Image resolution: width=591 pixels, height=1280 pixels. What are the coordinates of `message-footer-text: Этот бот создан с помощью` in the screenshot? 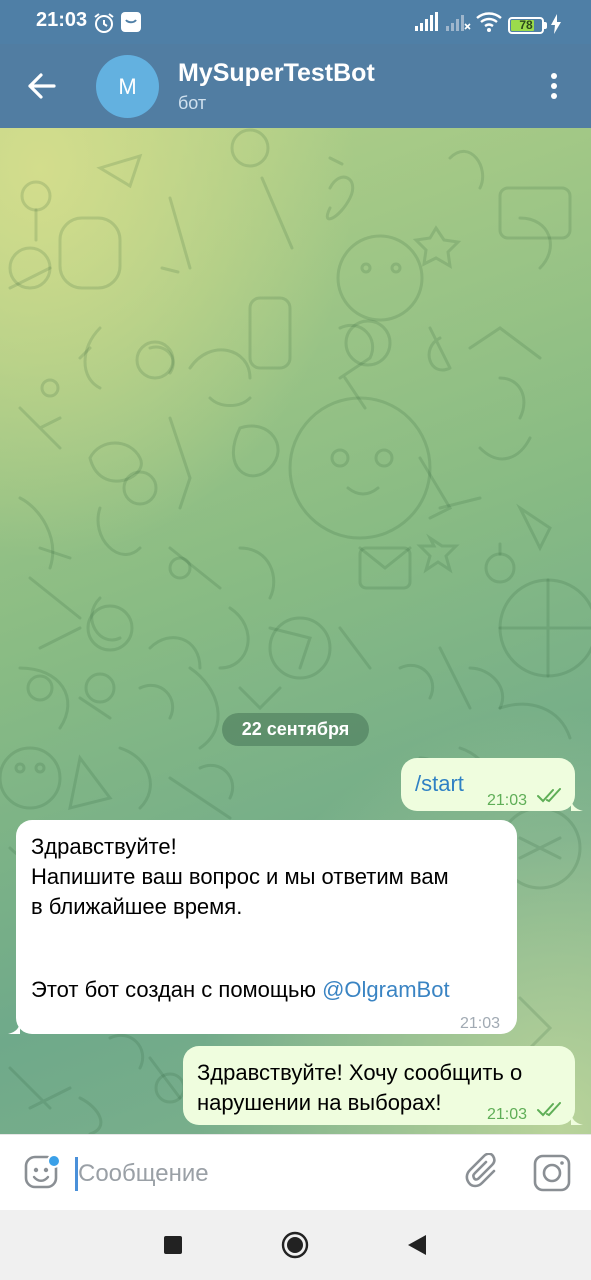 It's located at (177, 989).